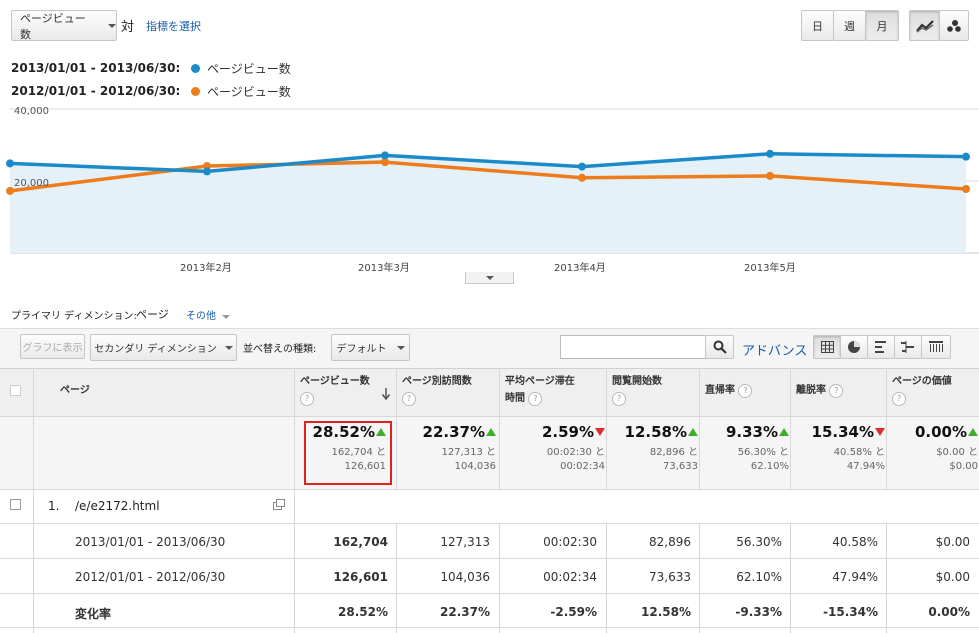  What do you see at coordinates (96, 68) in the screenshot?
I see `legend-range-current: 2013/01/01 - 2013/06/30:` at bounding box center [96, 68].